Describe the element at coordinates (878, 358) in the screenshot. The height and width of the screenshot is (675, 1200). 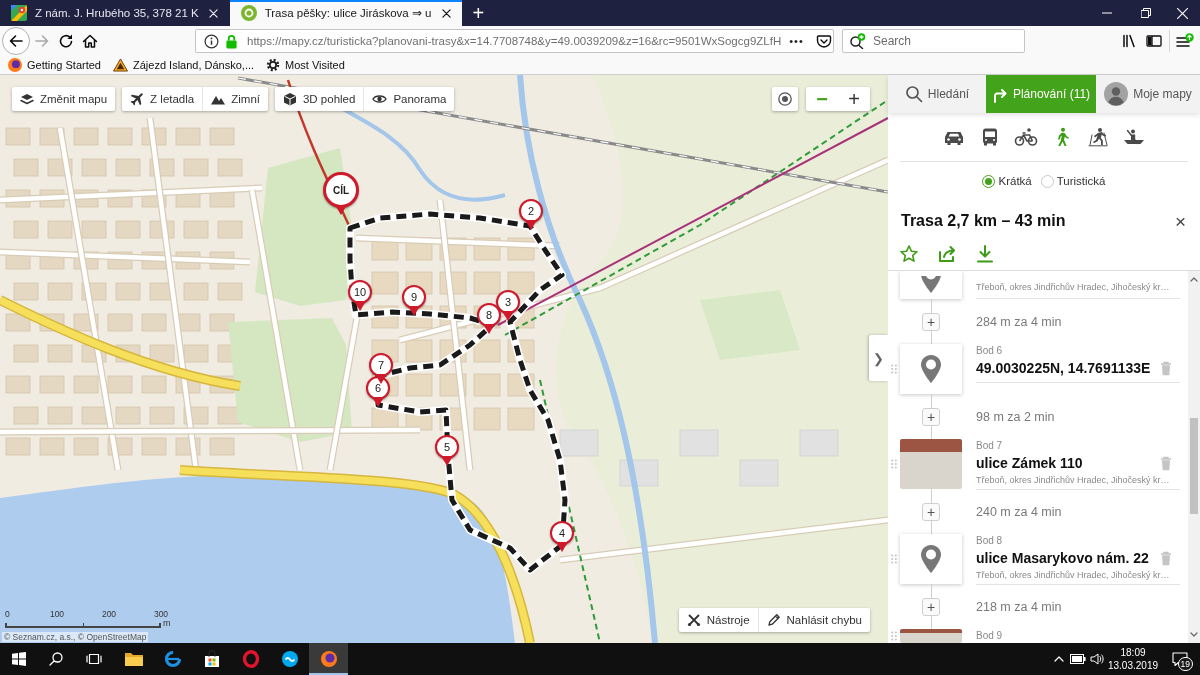
I see `panel-toggle-button: ❯` at that location.